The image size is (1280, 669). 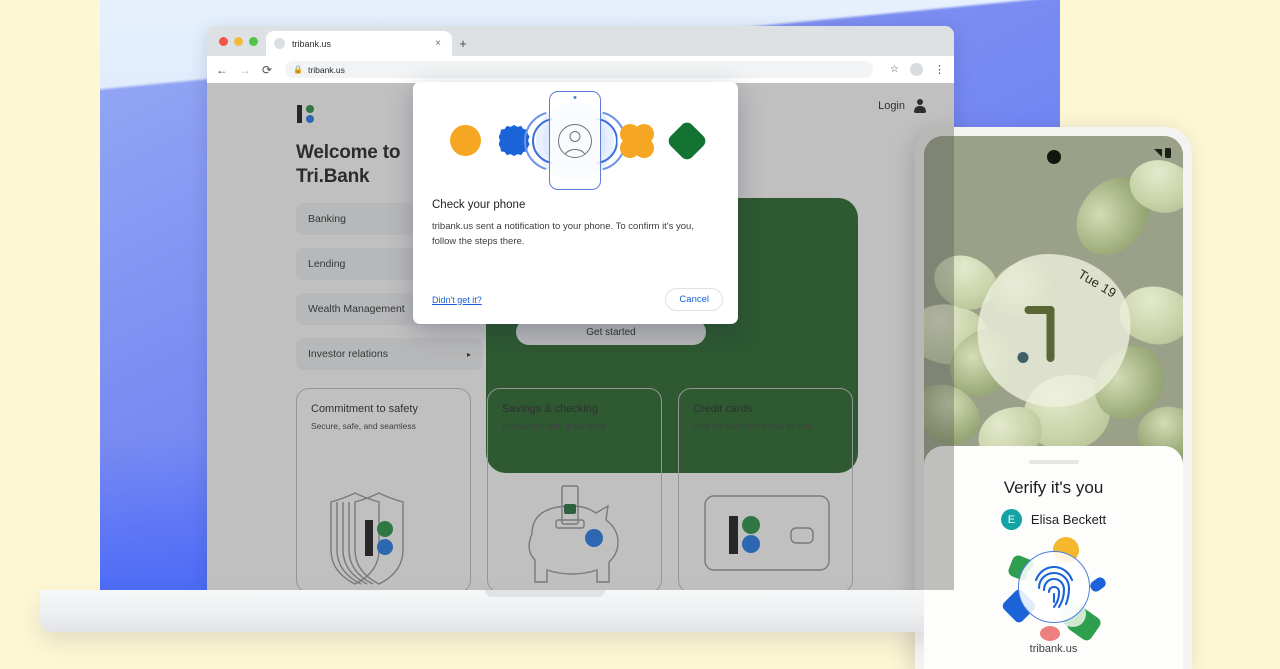 I want to click on phone-with-avatar-icon, so click(x=574, y=140).